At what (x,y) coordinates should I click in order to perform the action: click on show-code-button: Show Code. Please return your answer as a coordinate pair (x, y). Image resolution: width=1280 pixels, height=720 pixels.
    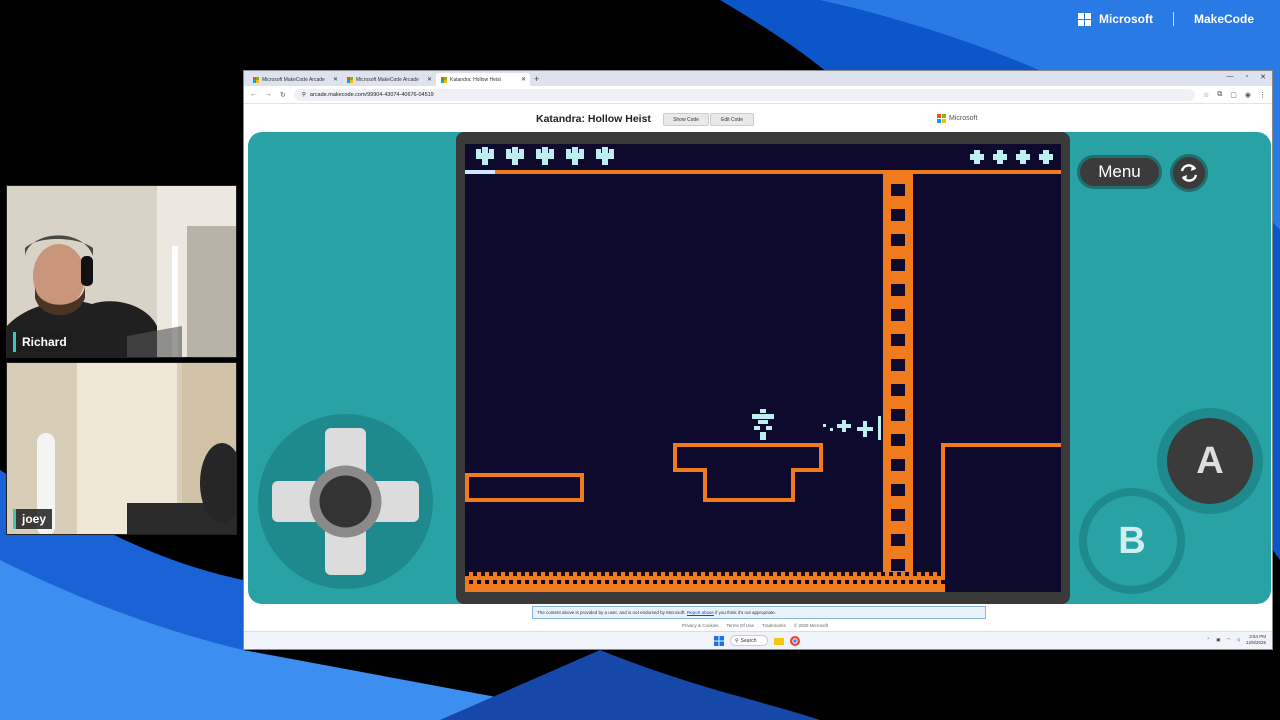
    Looking at the image, I should click on (686, 119).